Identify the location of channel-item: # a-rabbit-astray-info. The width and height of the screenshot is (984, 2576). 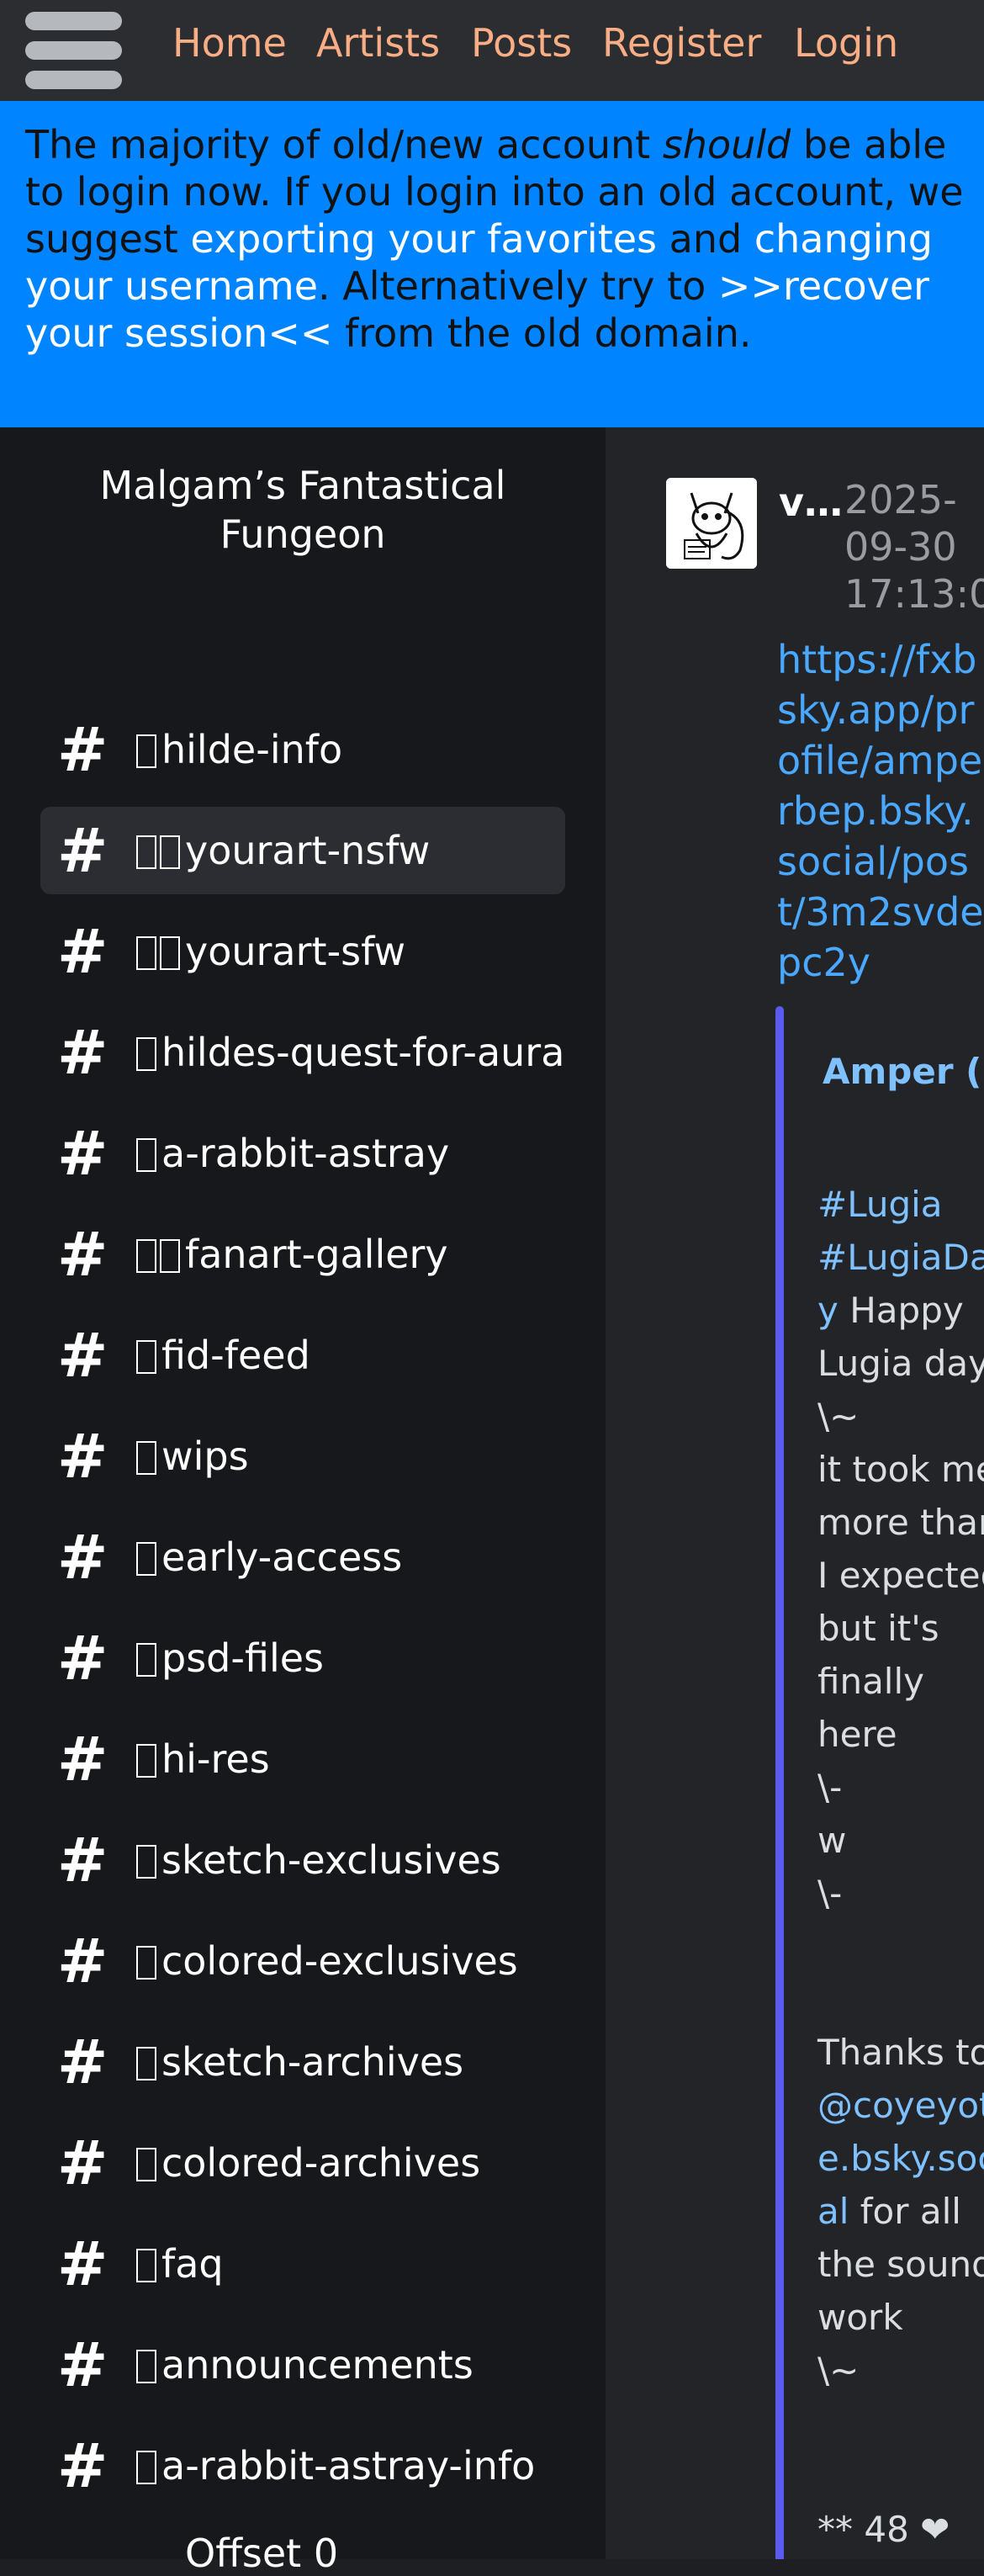
(302, 2466).